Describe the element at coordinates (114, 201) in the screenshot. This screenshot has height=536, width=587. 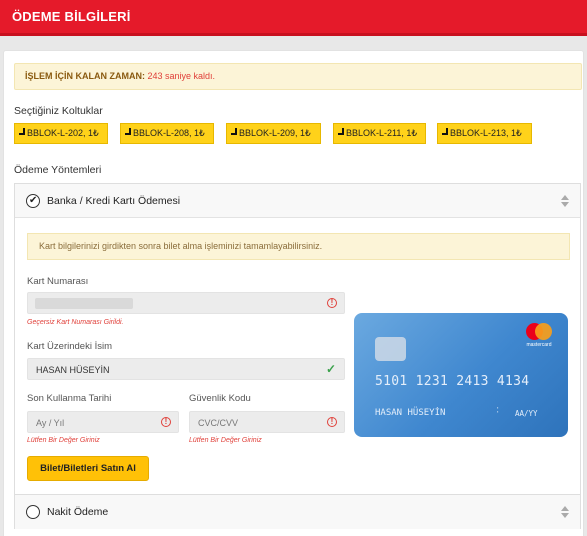
I see `card-payment-title: Banka / Kredi Kartı Ödemesi` at that location.